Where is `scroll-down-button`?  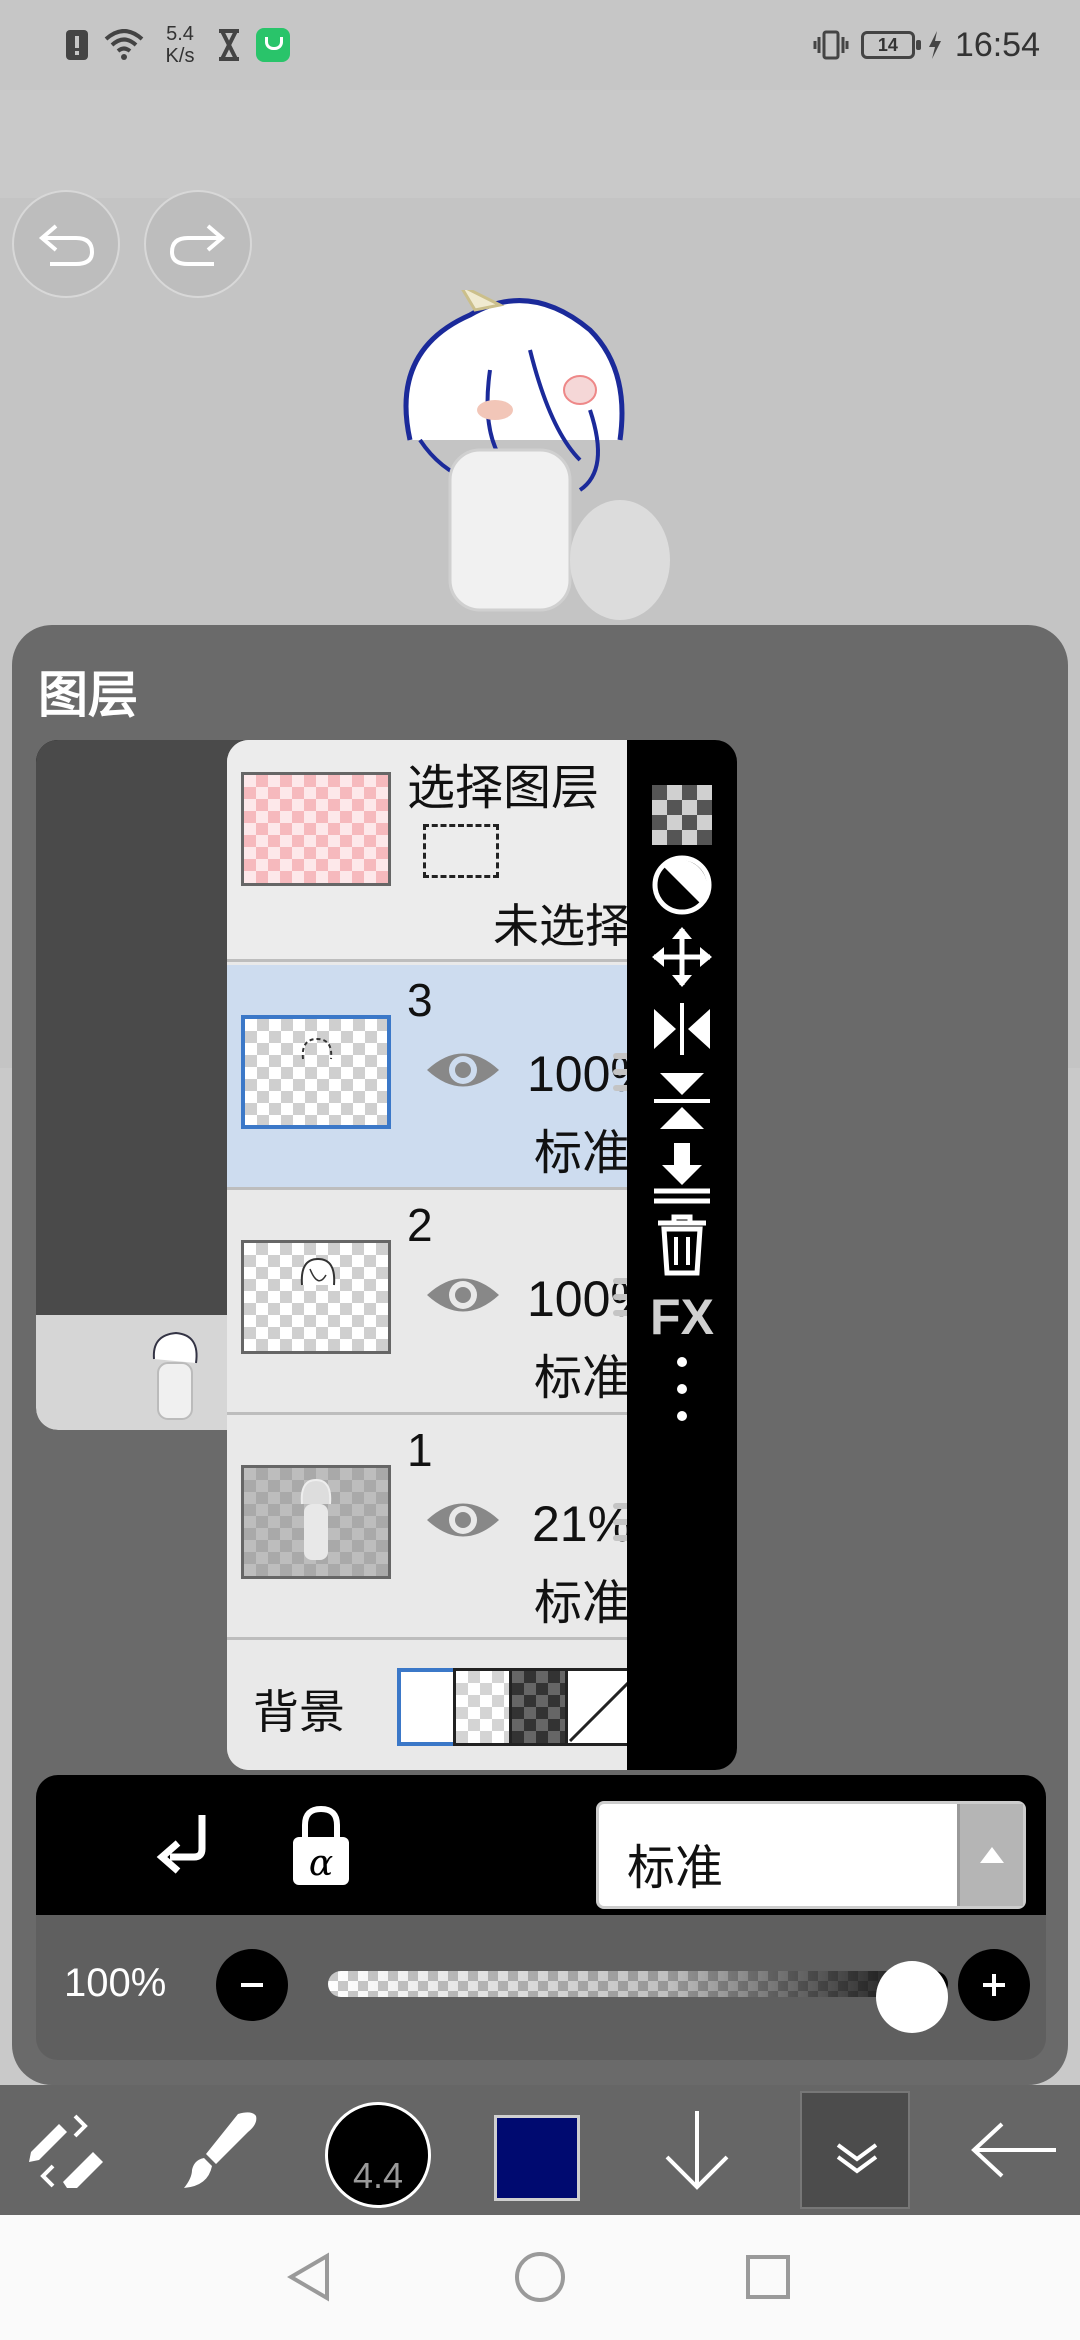 scroll-down-button is located at coordinates (697, 2150).